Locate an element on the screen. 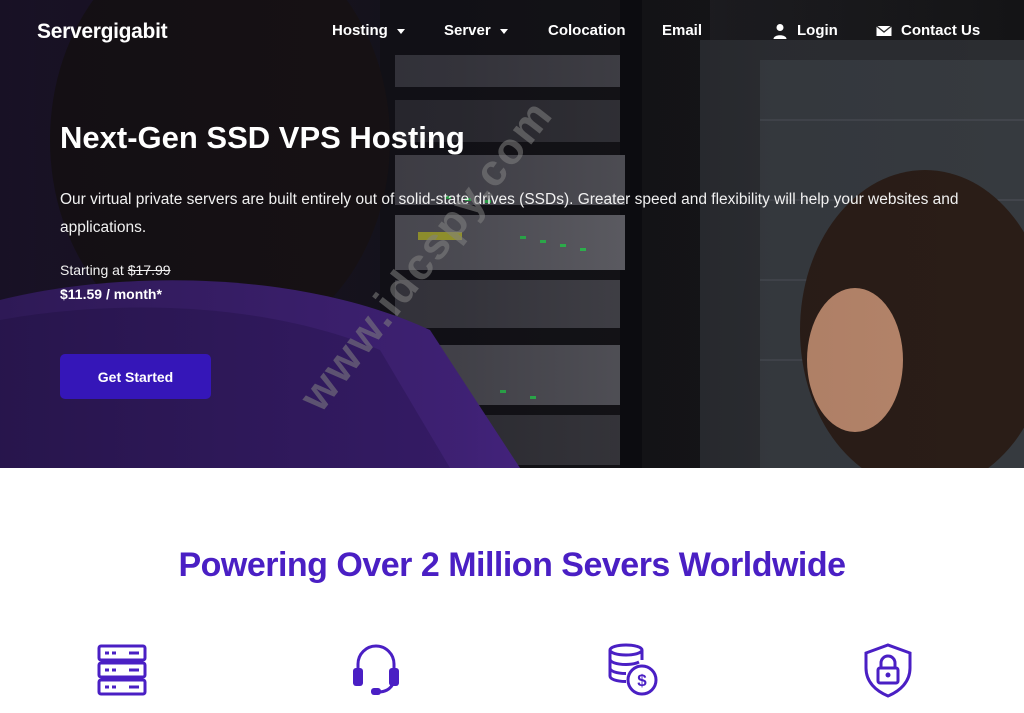 The image size is (1024, 713). starting-label: Starting at is located at coordinates (92, 270).